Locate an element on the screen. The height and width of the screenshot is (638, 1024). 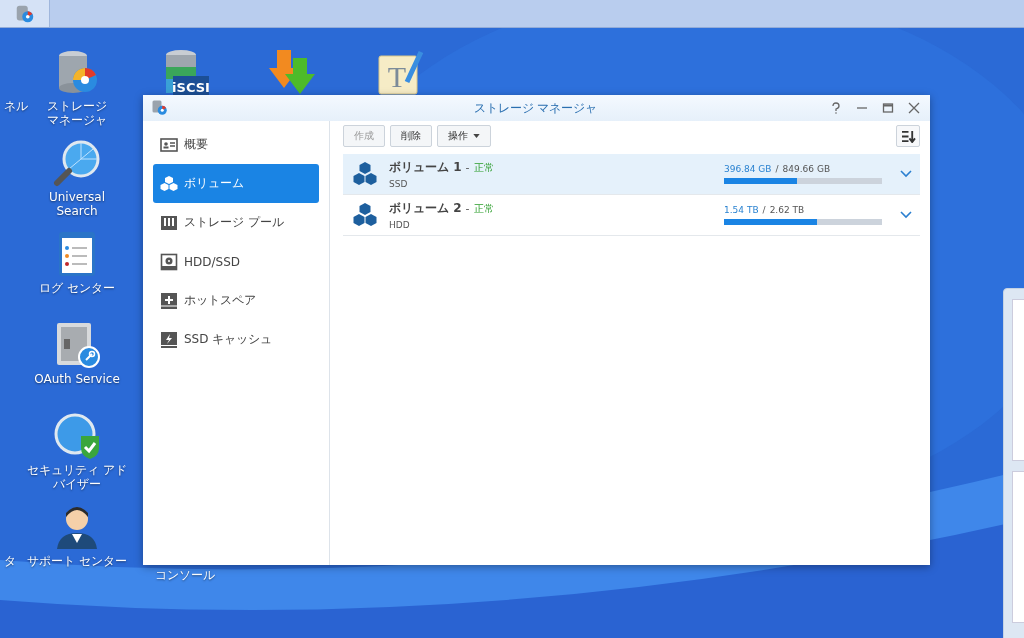
sort-button is located at coordinates (908, 136).